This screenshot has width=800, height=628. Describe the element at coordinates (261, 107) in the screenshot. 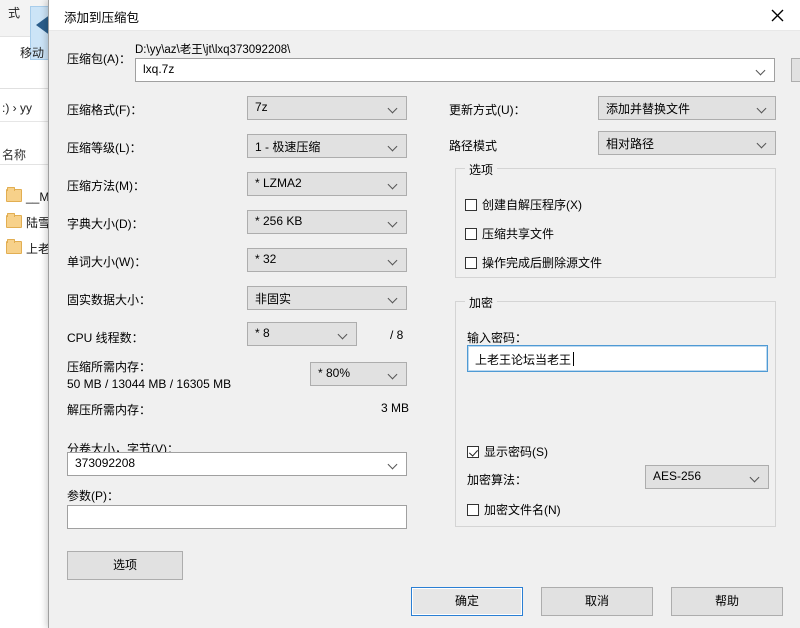

I see `format-value: 7z` at that location.